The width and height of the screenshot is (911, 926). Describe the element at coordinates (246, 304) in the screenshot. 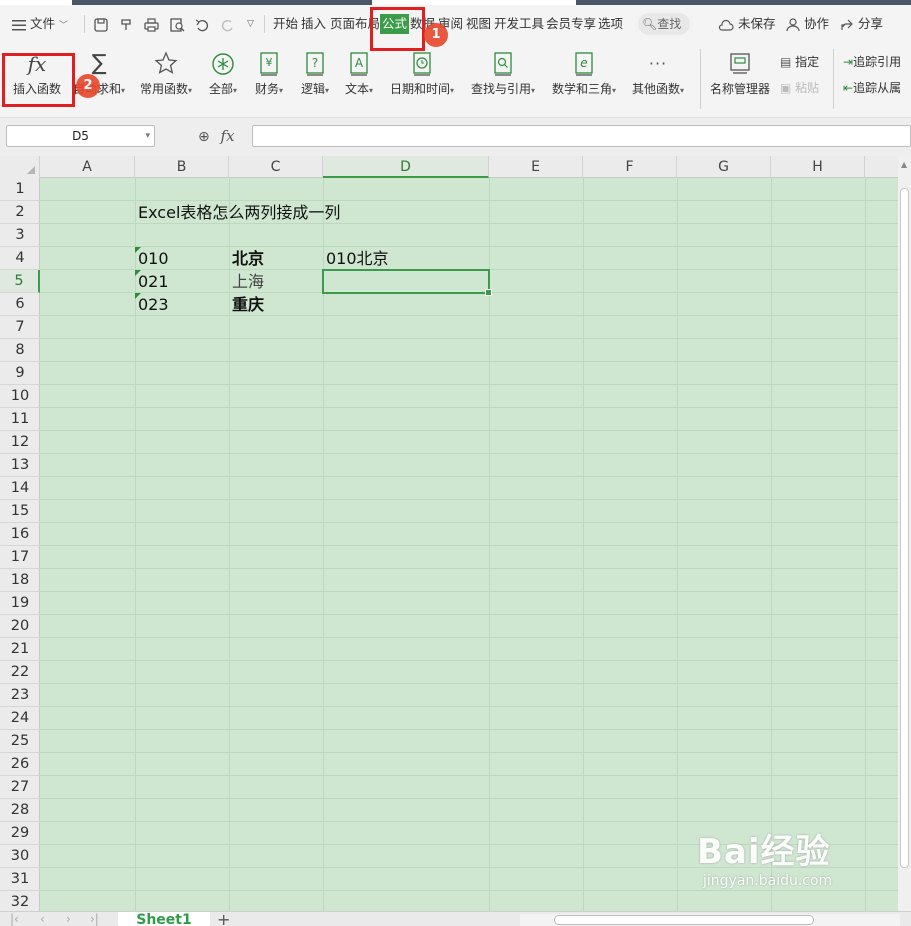

I see `cell-c6: 重庆` at that location.